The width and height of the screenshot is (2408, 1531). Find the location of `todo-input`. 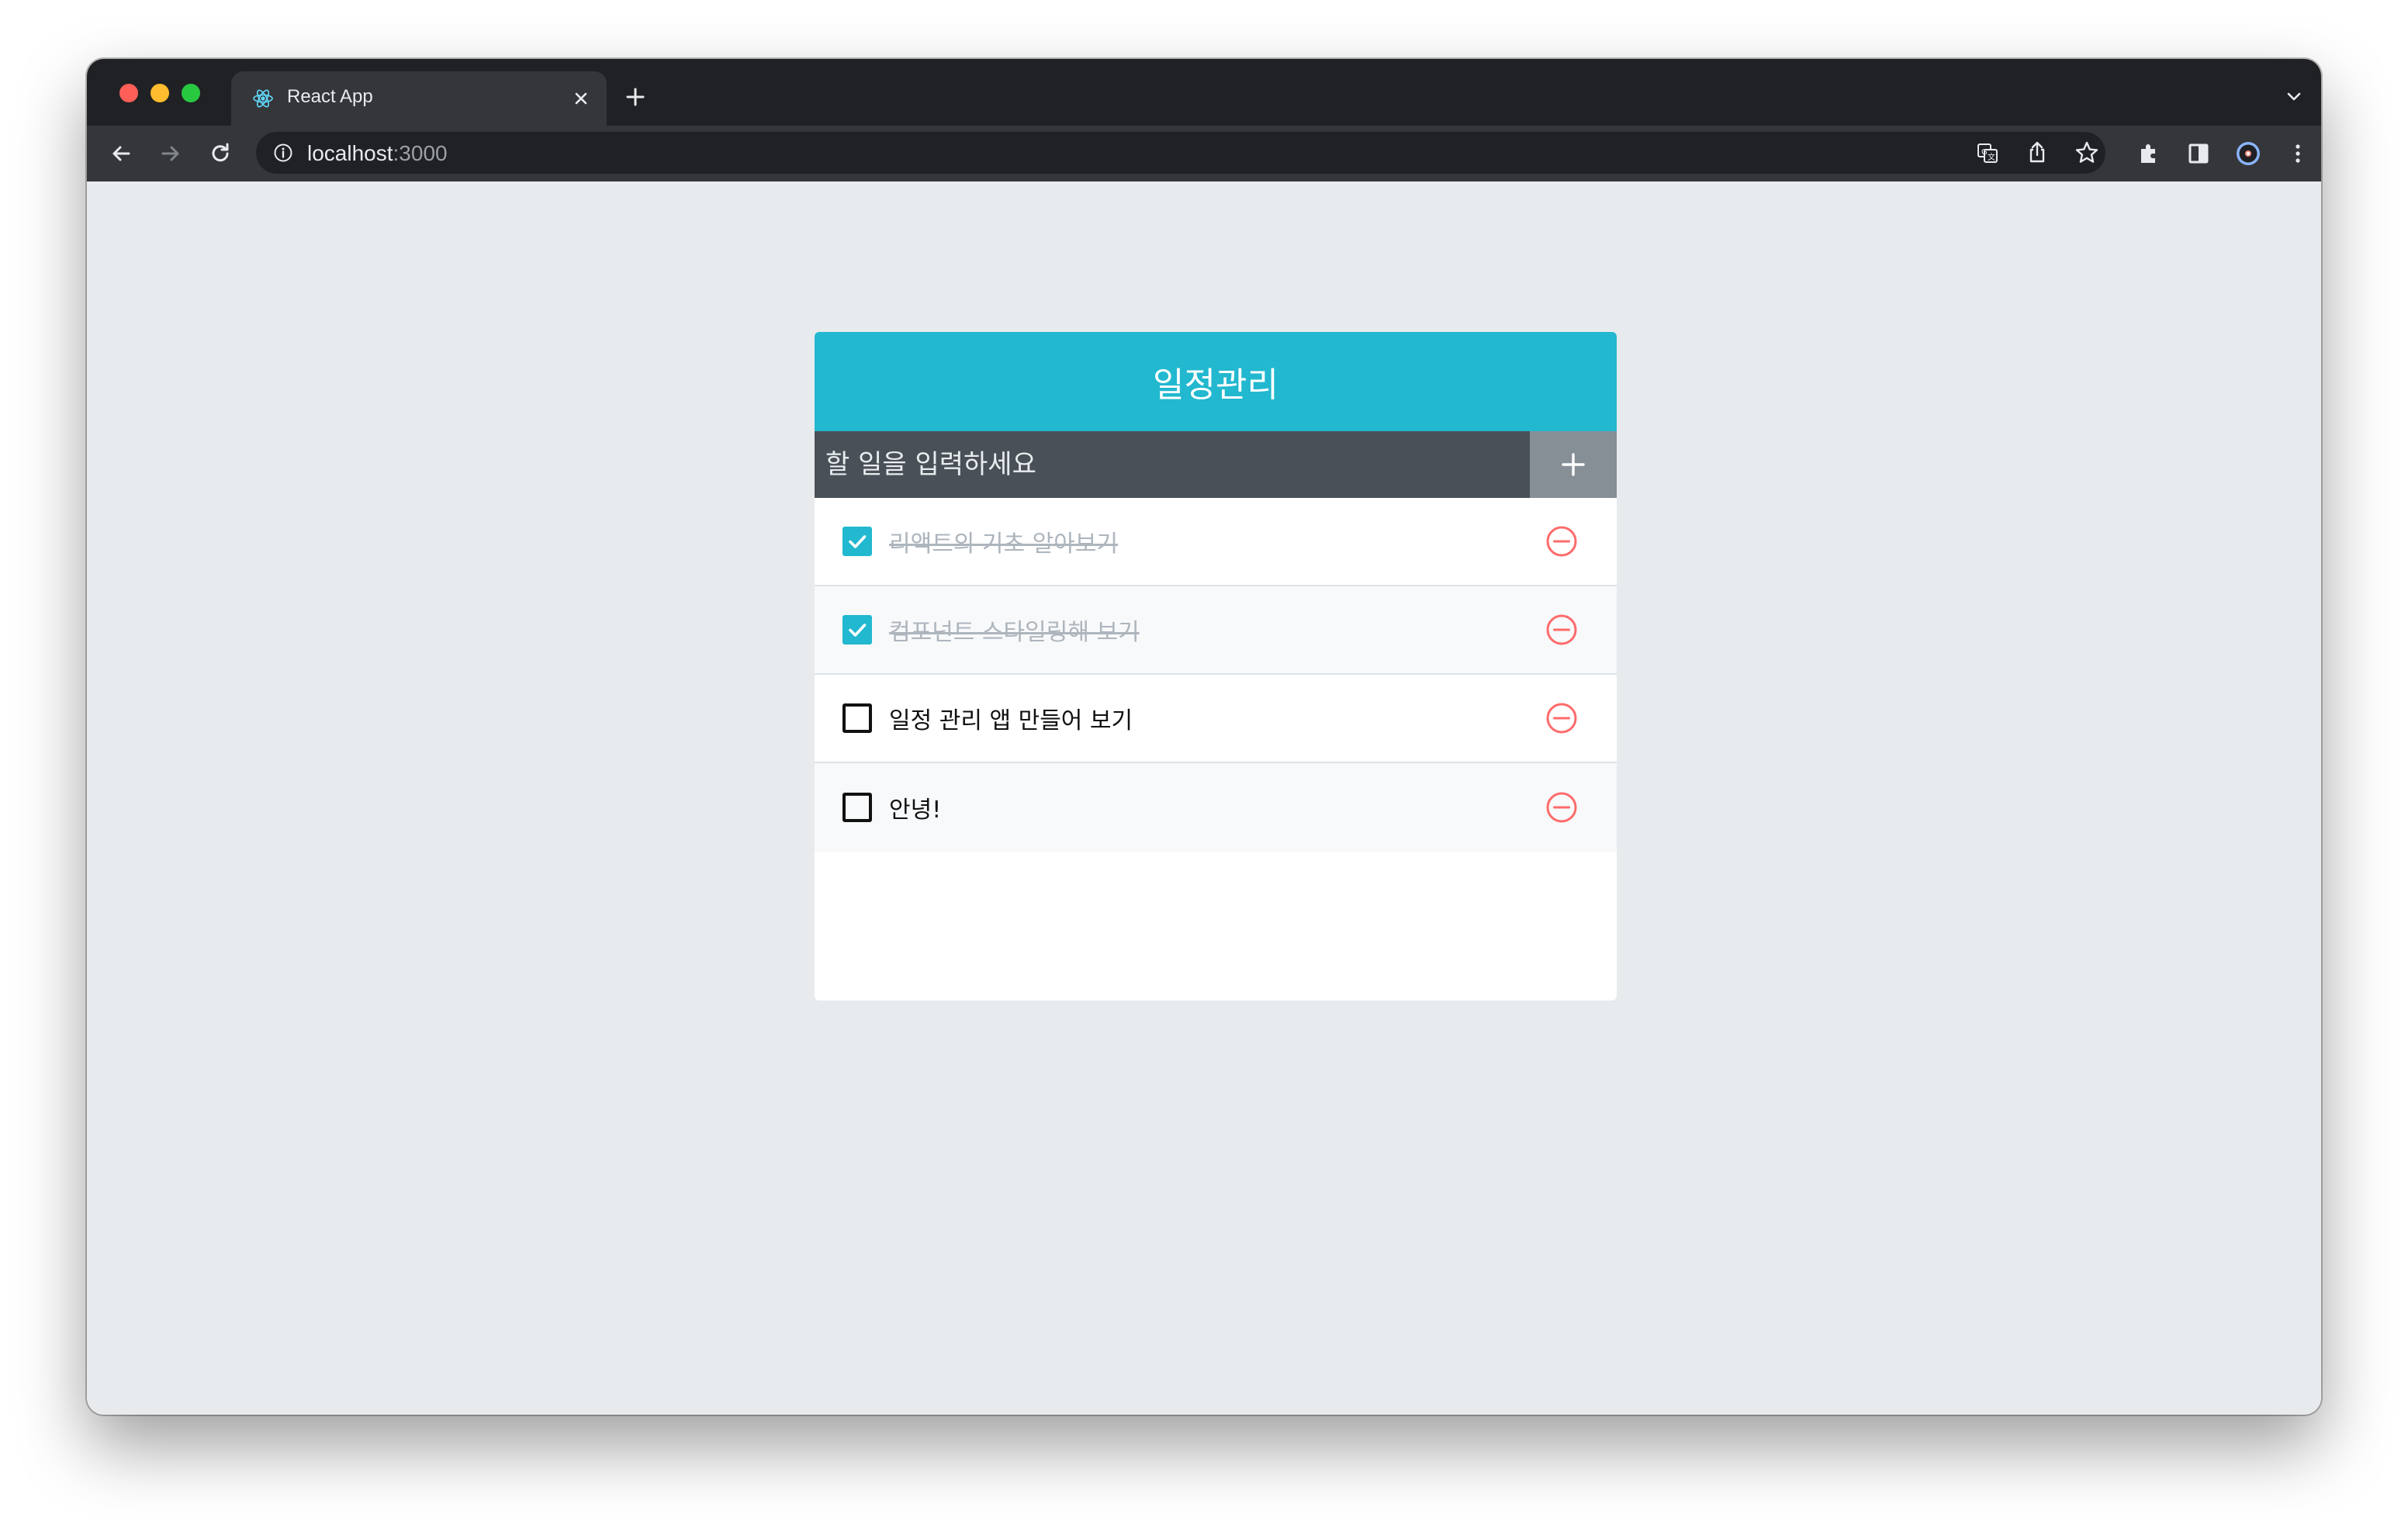

todo-input is located at coordinates (1172, 464).